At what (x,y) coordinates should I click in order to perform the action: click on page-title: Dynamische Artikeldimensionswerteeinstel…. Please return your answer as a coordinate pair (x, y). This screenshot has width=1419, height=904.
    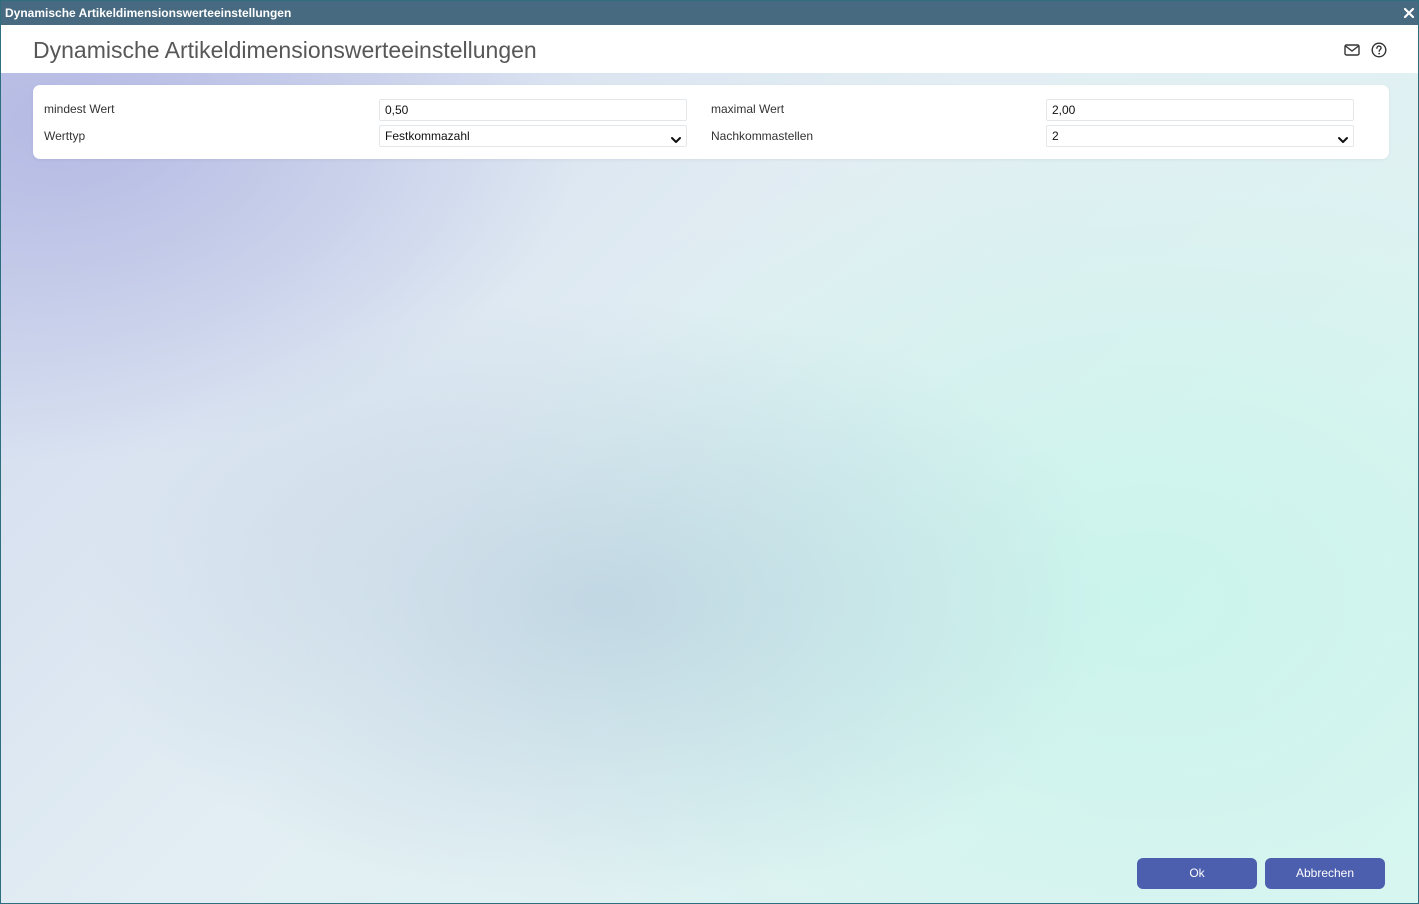
    Looking at the image, I should click on (285, 50).